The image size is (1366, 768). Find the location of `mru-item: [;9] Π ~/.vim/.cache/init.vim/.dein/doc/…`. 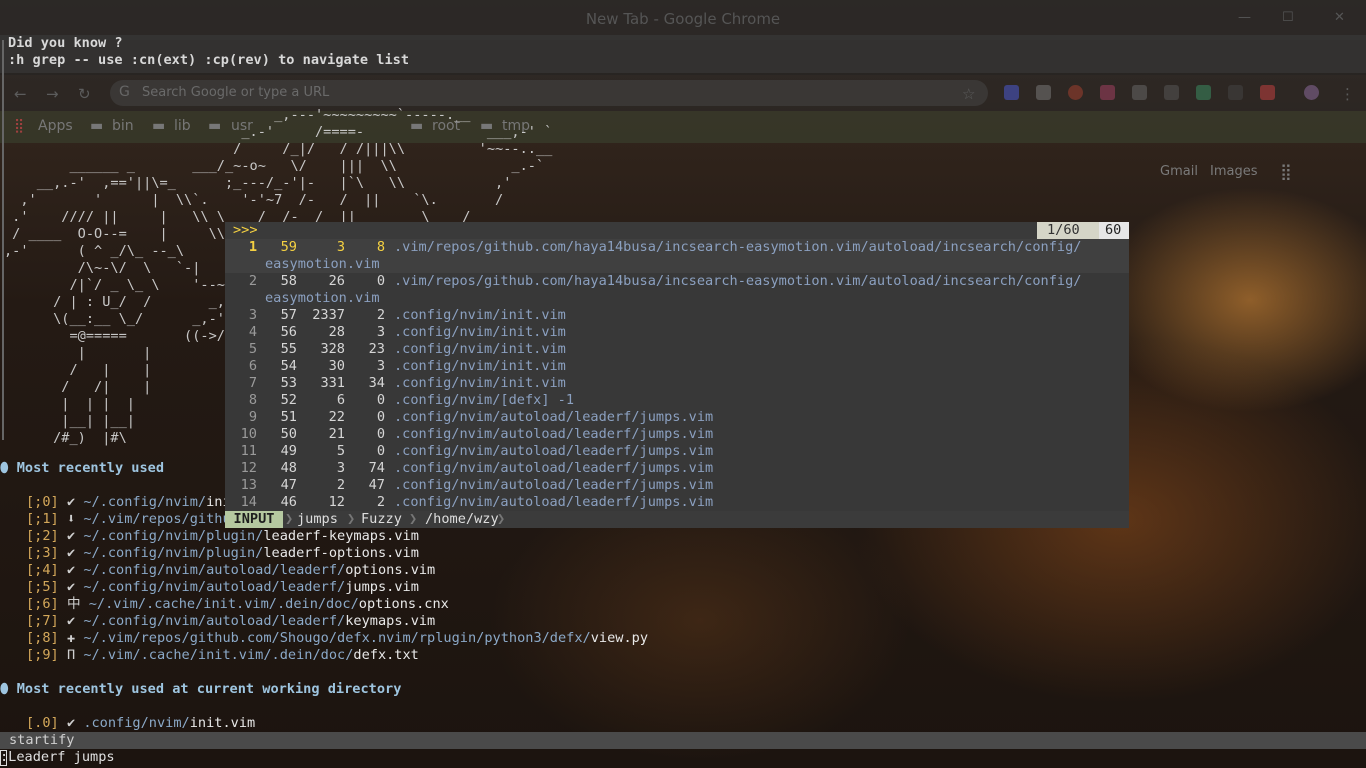

mru-item: [;9] Π ~/.vim/.cache/init.vim/.dein/doc/… is located at coordinates (222, 655).